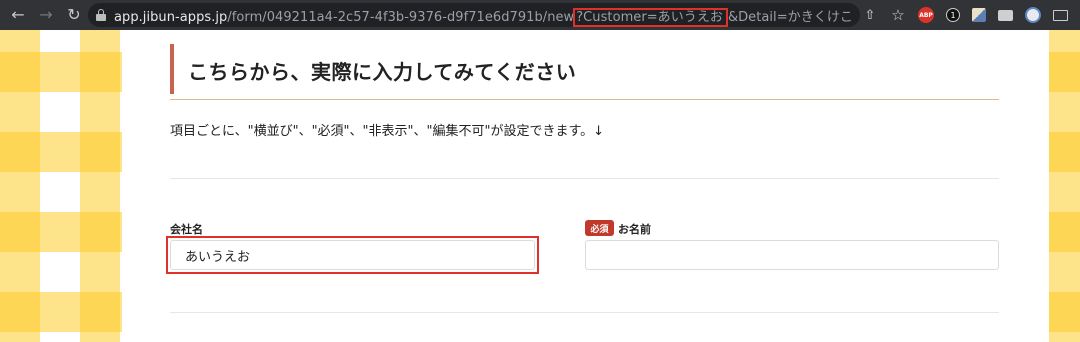  Describe the element at coordinates (61, 186) in the screenshot. I see `background-pattern-left` at that location.